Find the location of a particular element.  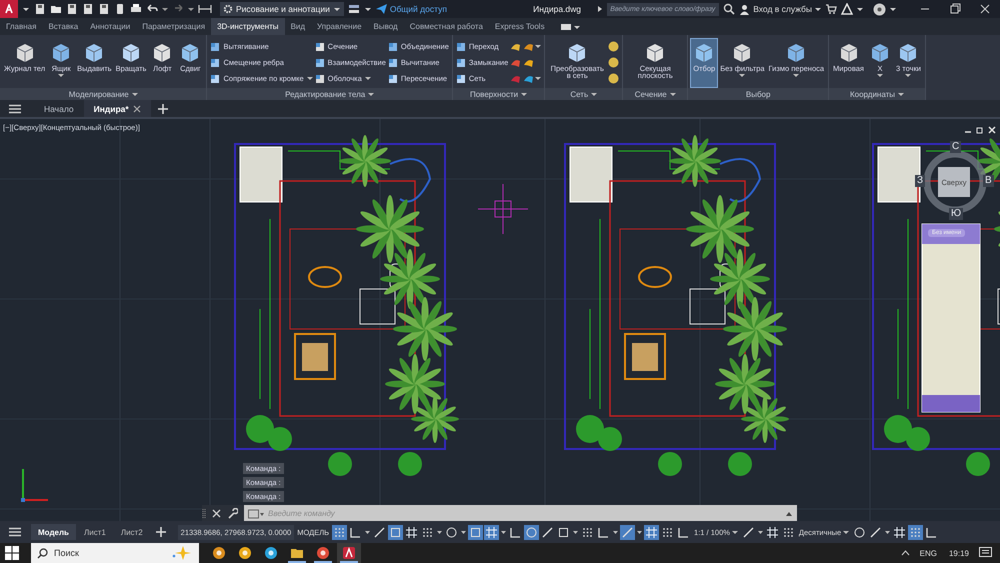

layout-tab: Лист1 is located at coordinates (94, 532).